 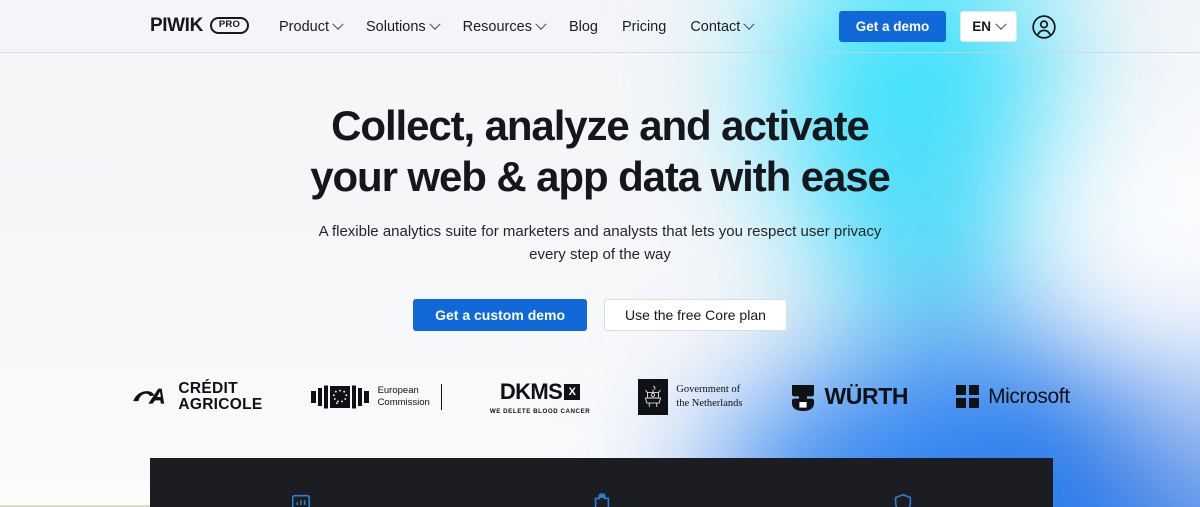 I want to click on nav-item-solutions: Solutions, so click(x=403, y=26).